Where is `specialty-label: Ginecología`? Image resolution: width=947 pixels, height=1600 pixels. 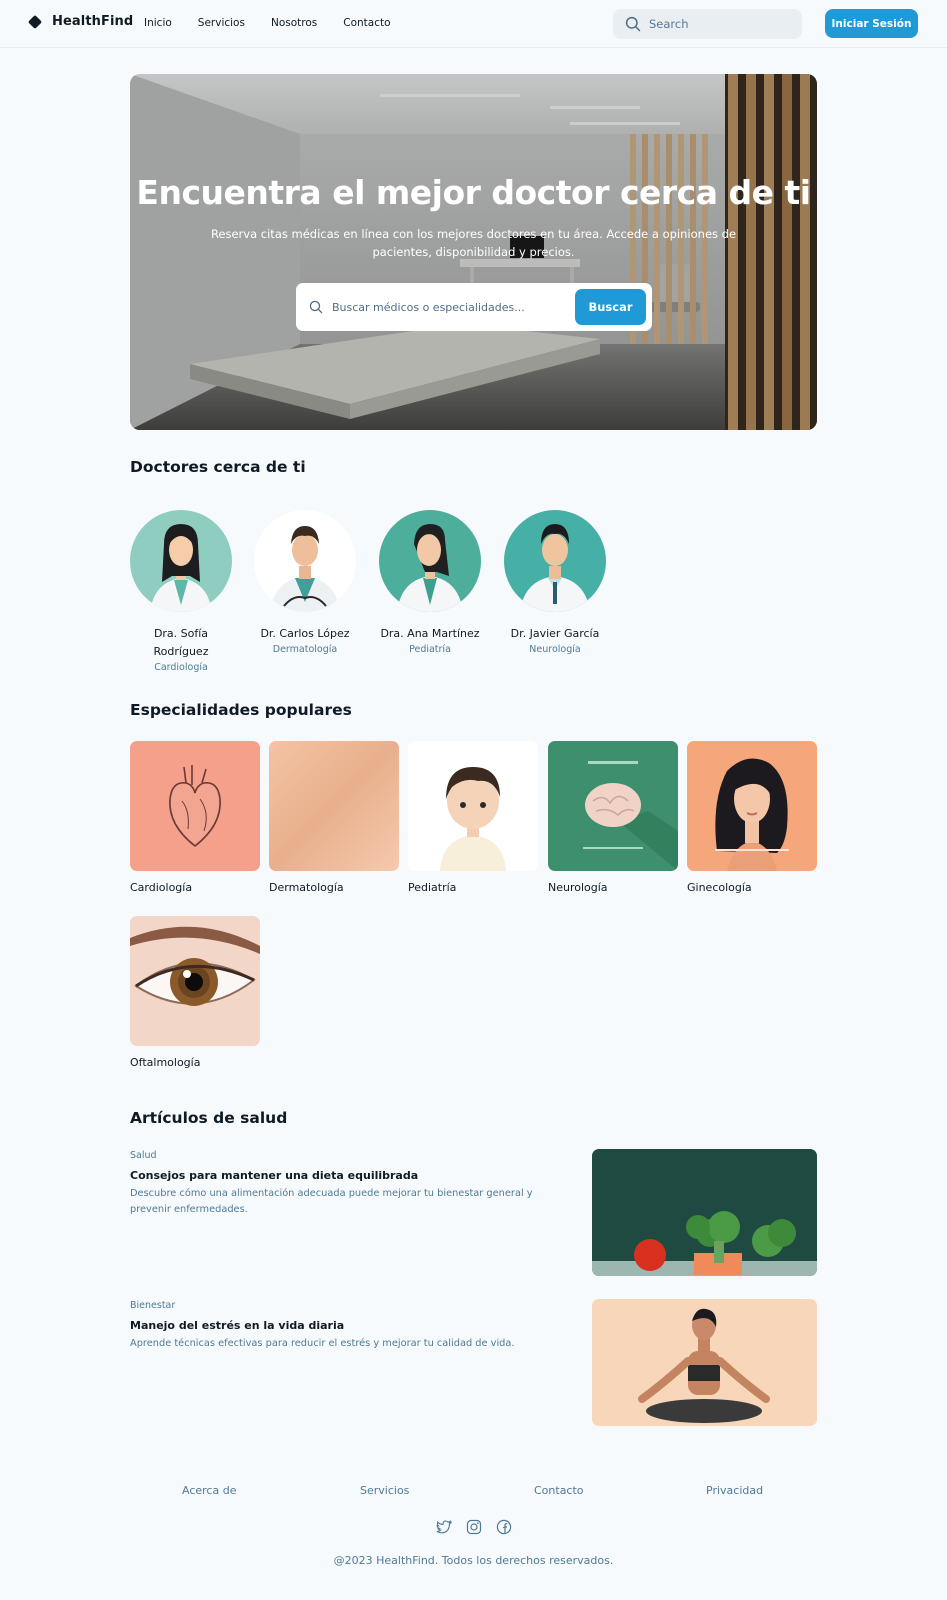
specialty-label: Ginecología is located at coordinates (719, 887).